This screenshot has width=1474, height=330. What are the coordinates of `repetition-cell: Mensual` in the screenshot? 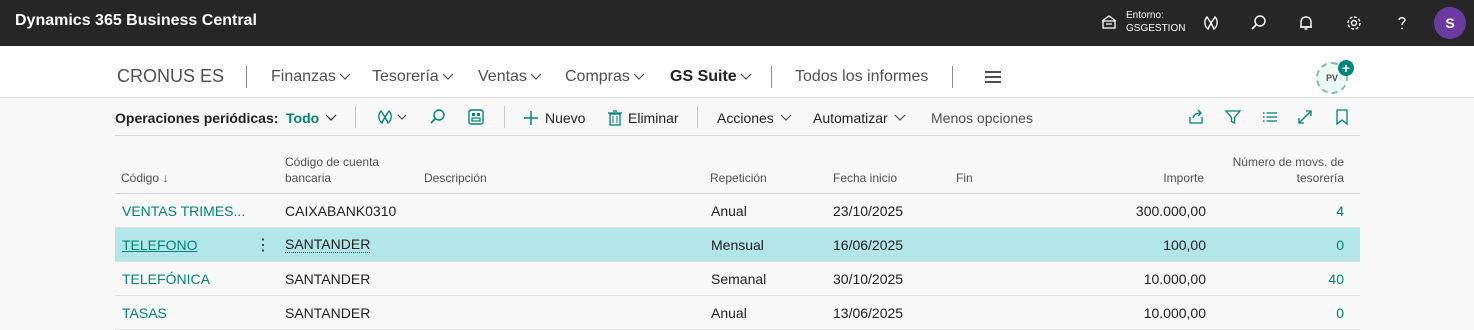 It's located at (737, 245).